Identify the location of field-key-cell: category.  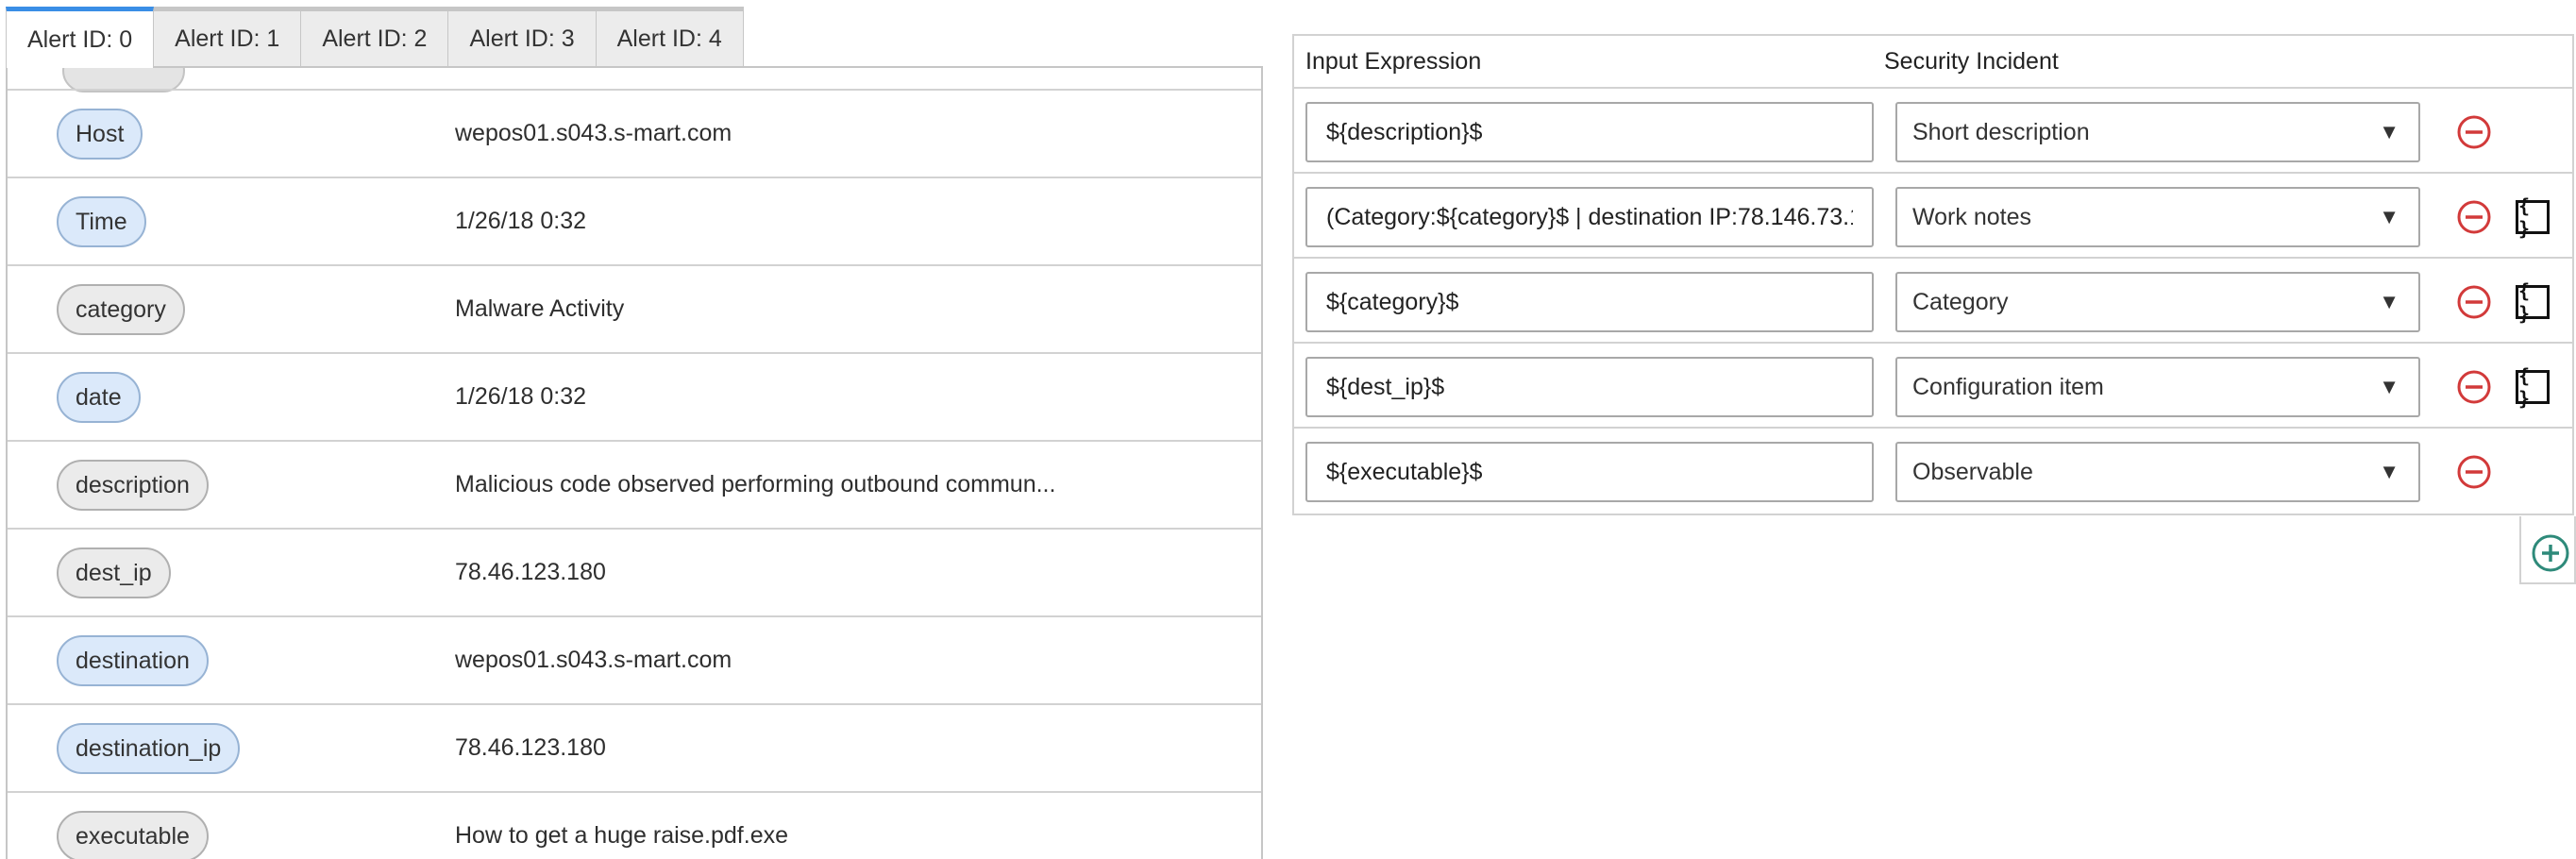
(232, 309).